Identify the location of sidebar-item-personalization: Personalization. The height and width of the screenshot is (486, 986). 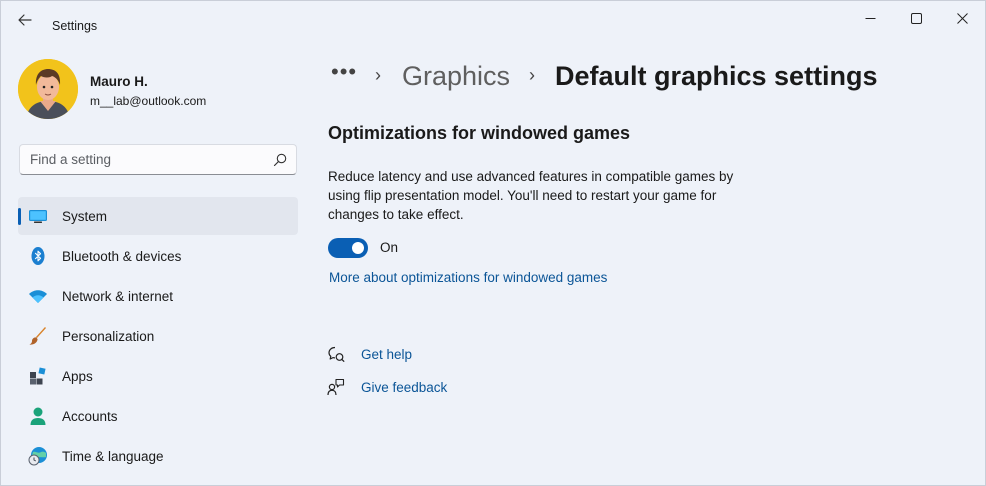
(158, 336).